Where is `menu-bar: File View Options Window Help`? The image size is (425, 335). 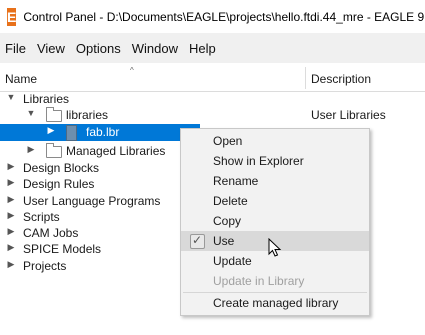 menu-bar: File View Options Window Help is located at coordinates (212, 48).